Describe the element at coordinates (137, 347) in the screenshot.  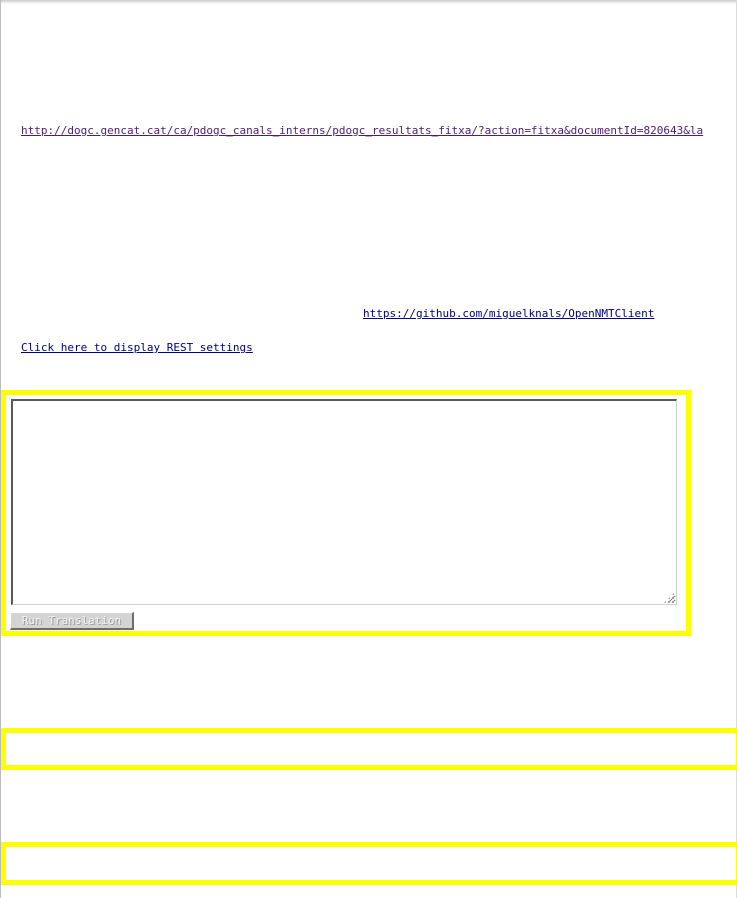
I see `rest-settings-link: Click here to display REST settings` at that location.